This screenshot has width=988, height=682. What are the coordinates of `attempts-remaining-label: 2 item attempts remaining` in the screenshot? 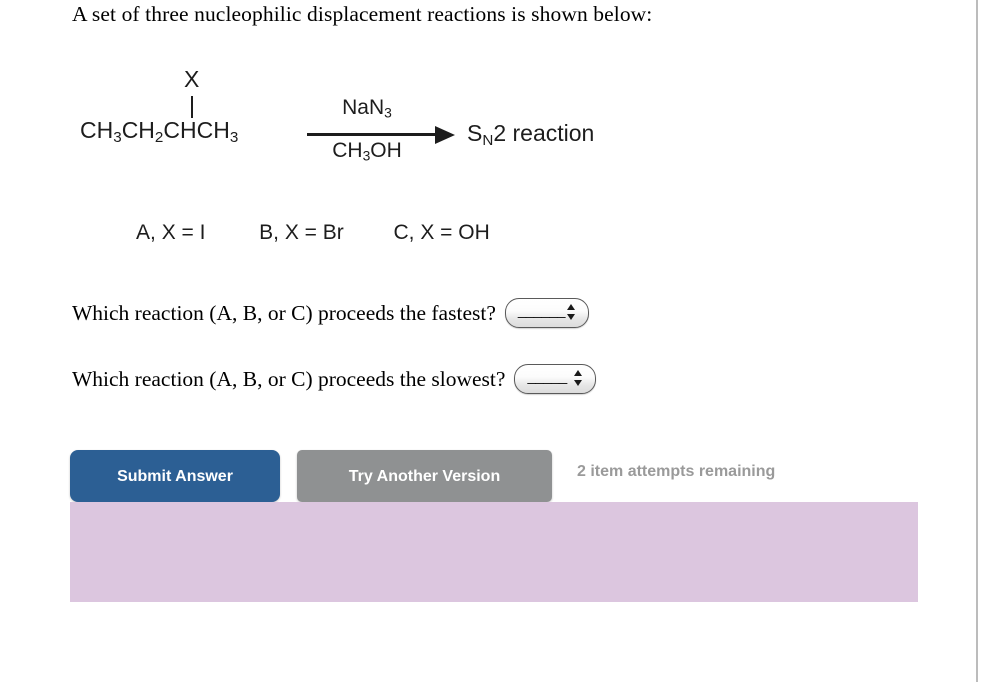 It's located at (676, 471).